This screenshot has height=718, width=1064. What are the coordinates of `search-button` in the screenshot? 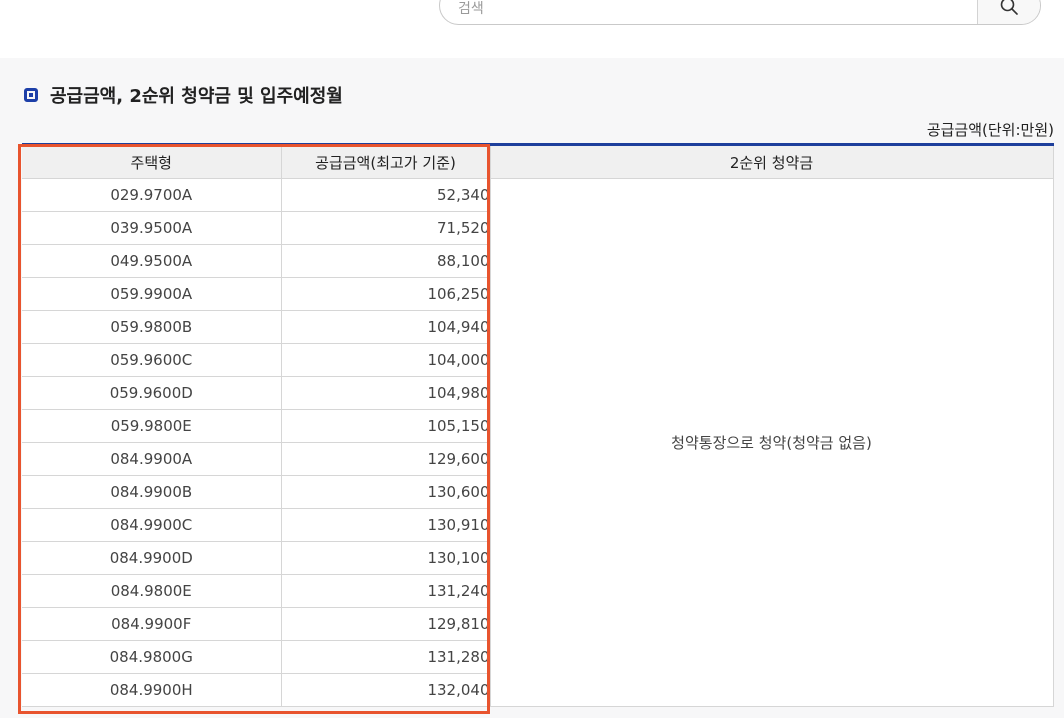 It's located at (1008, 12).